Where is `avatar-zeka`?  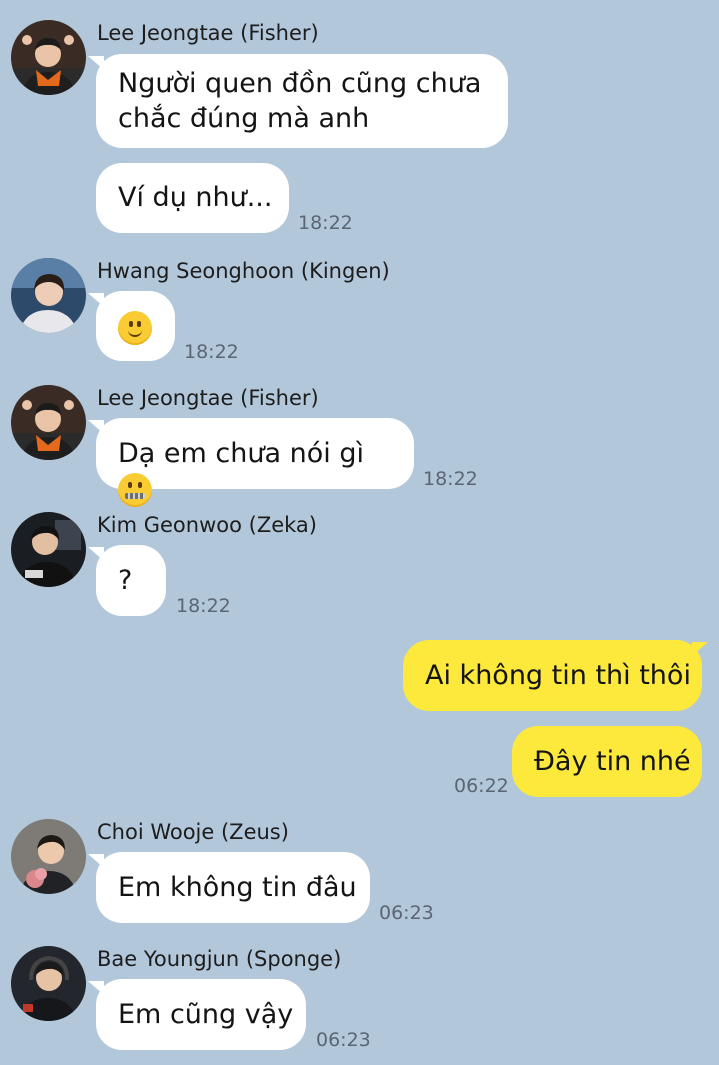
avatar-zeka is located at coordinates (48, 549).